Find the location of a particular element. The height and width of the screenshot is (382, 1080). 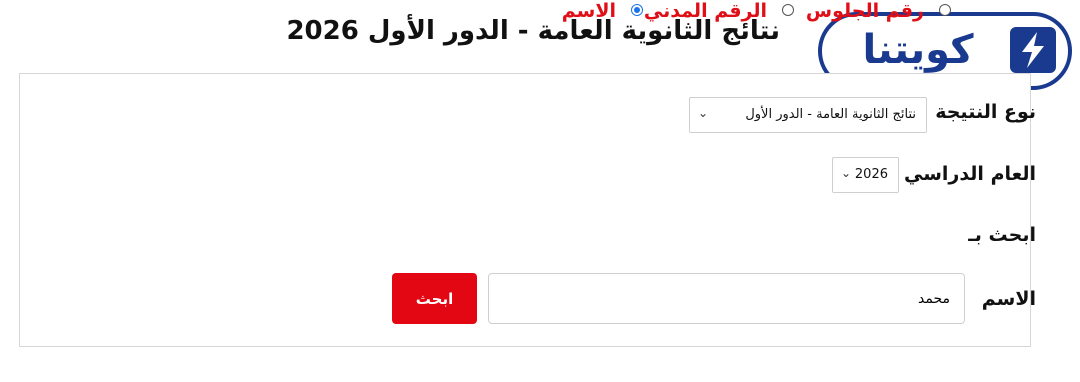

radio-seat-number: رقم الجلوس is located at coordinates (878, 12).